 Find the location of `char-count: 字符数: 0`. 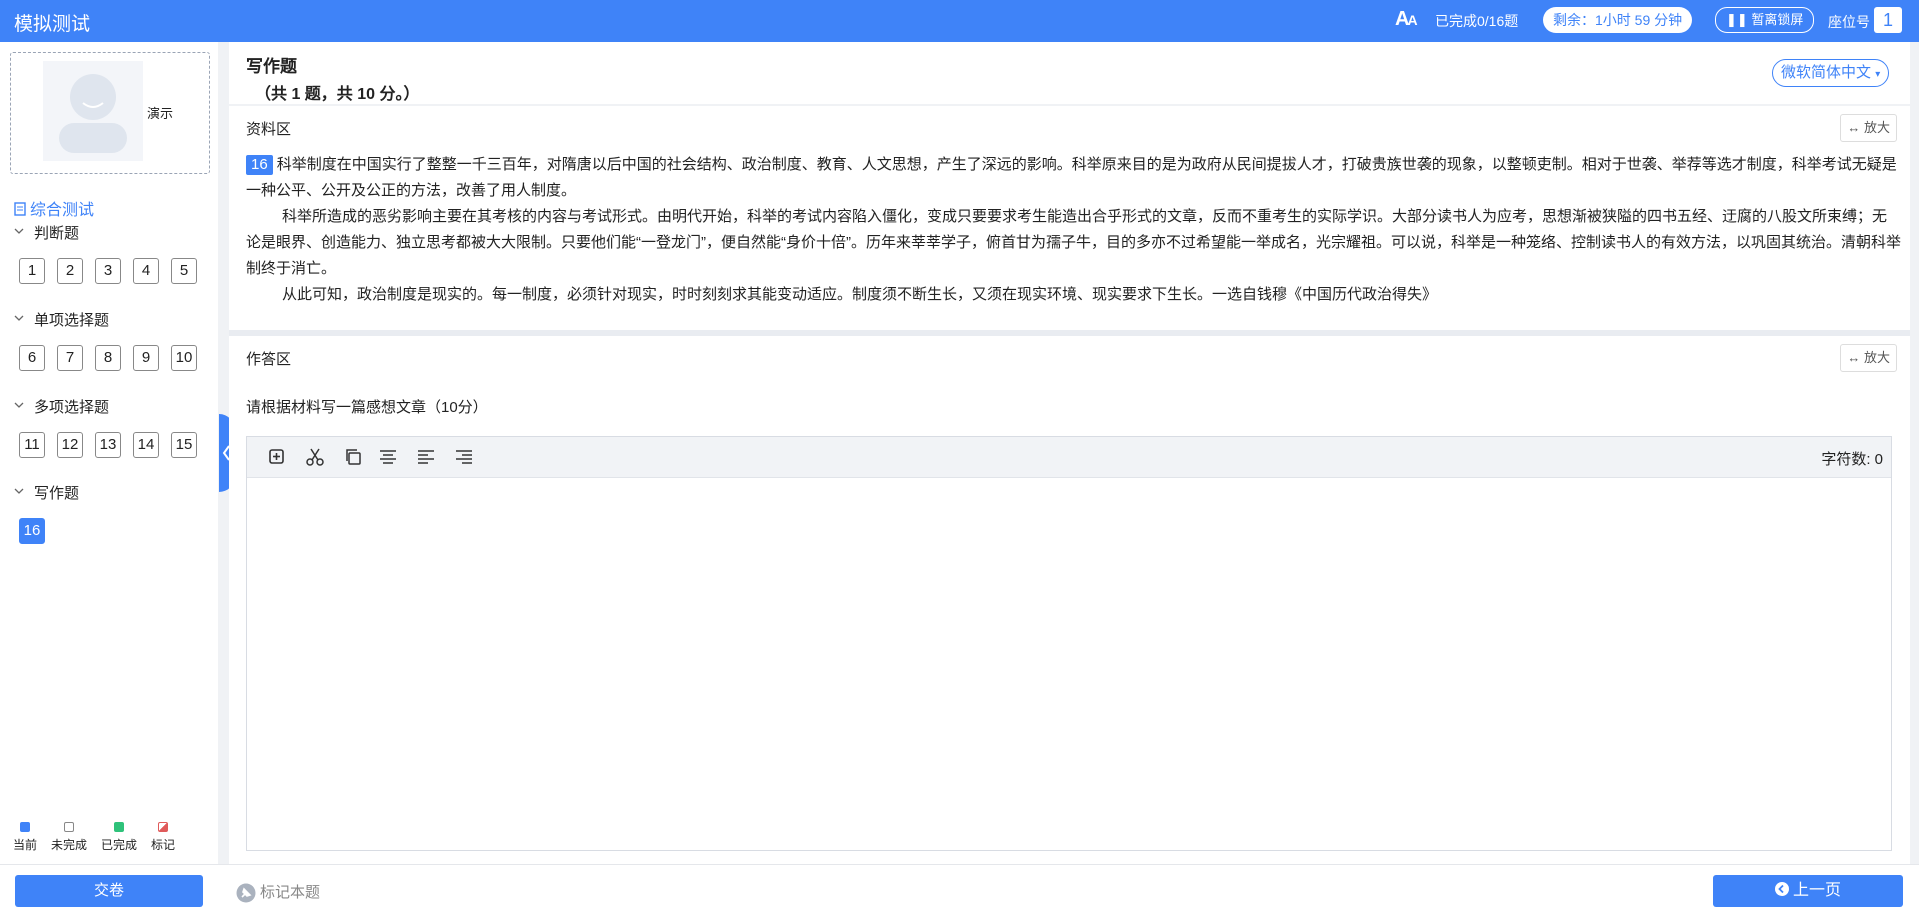

char-count: 字符数: 0 is located at coordinates (1852, 459).